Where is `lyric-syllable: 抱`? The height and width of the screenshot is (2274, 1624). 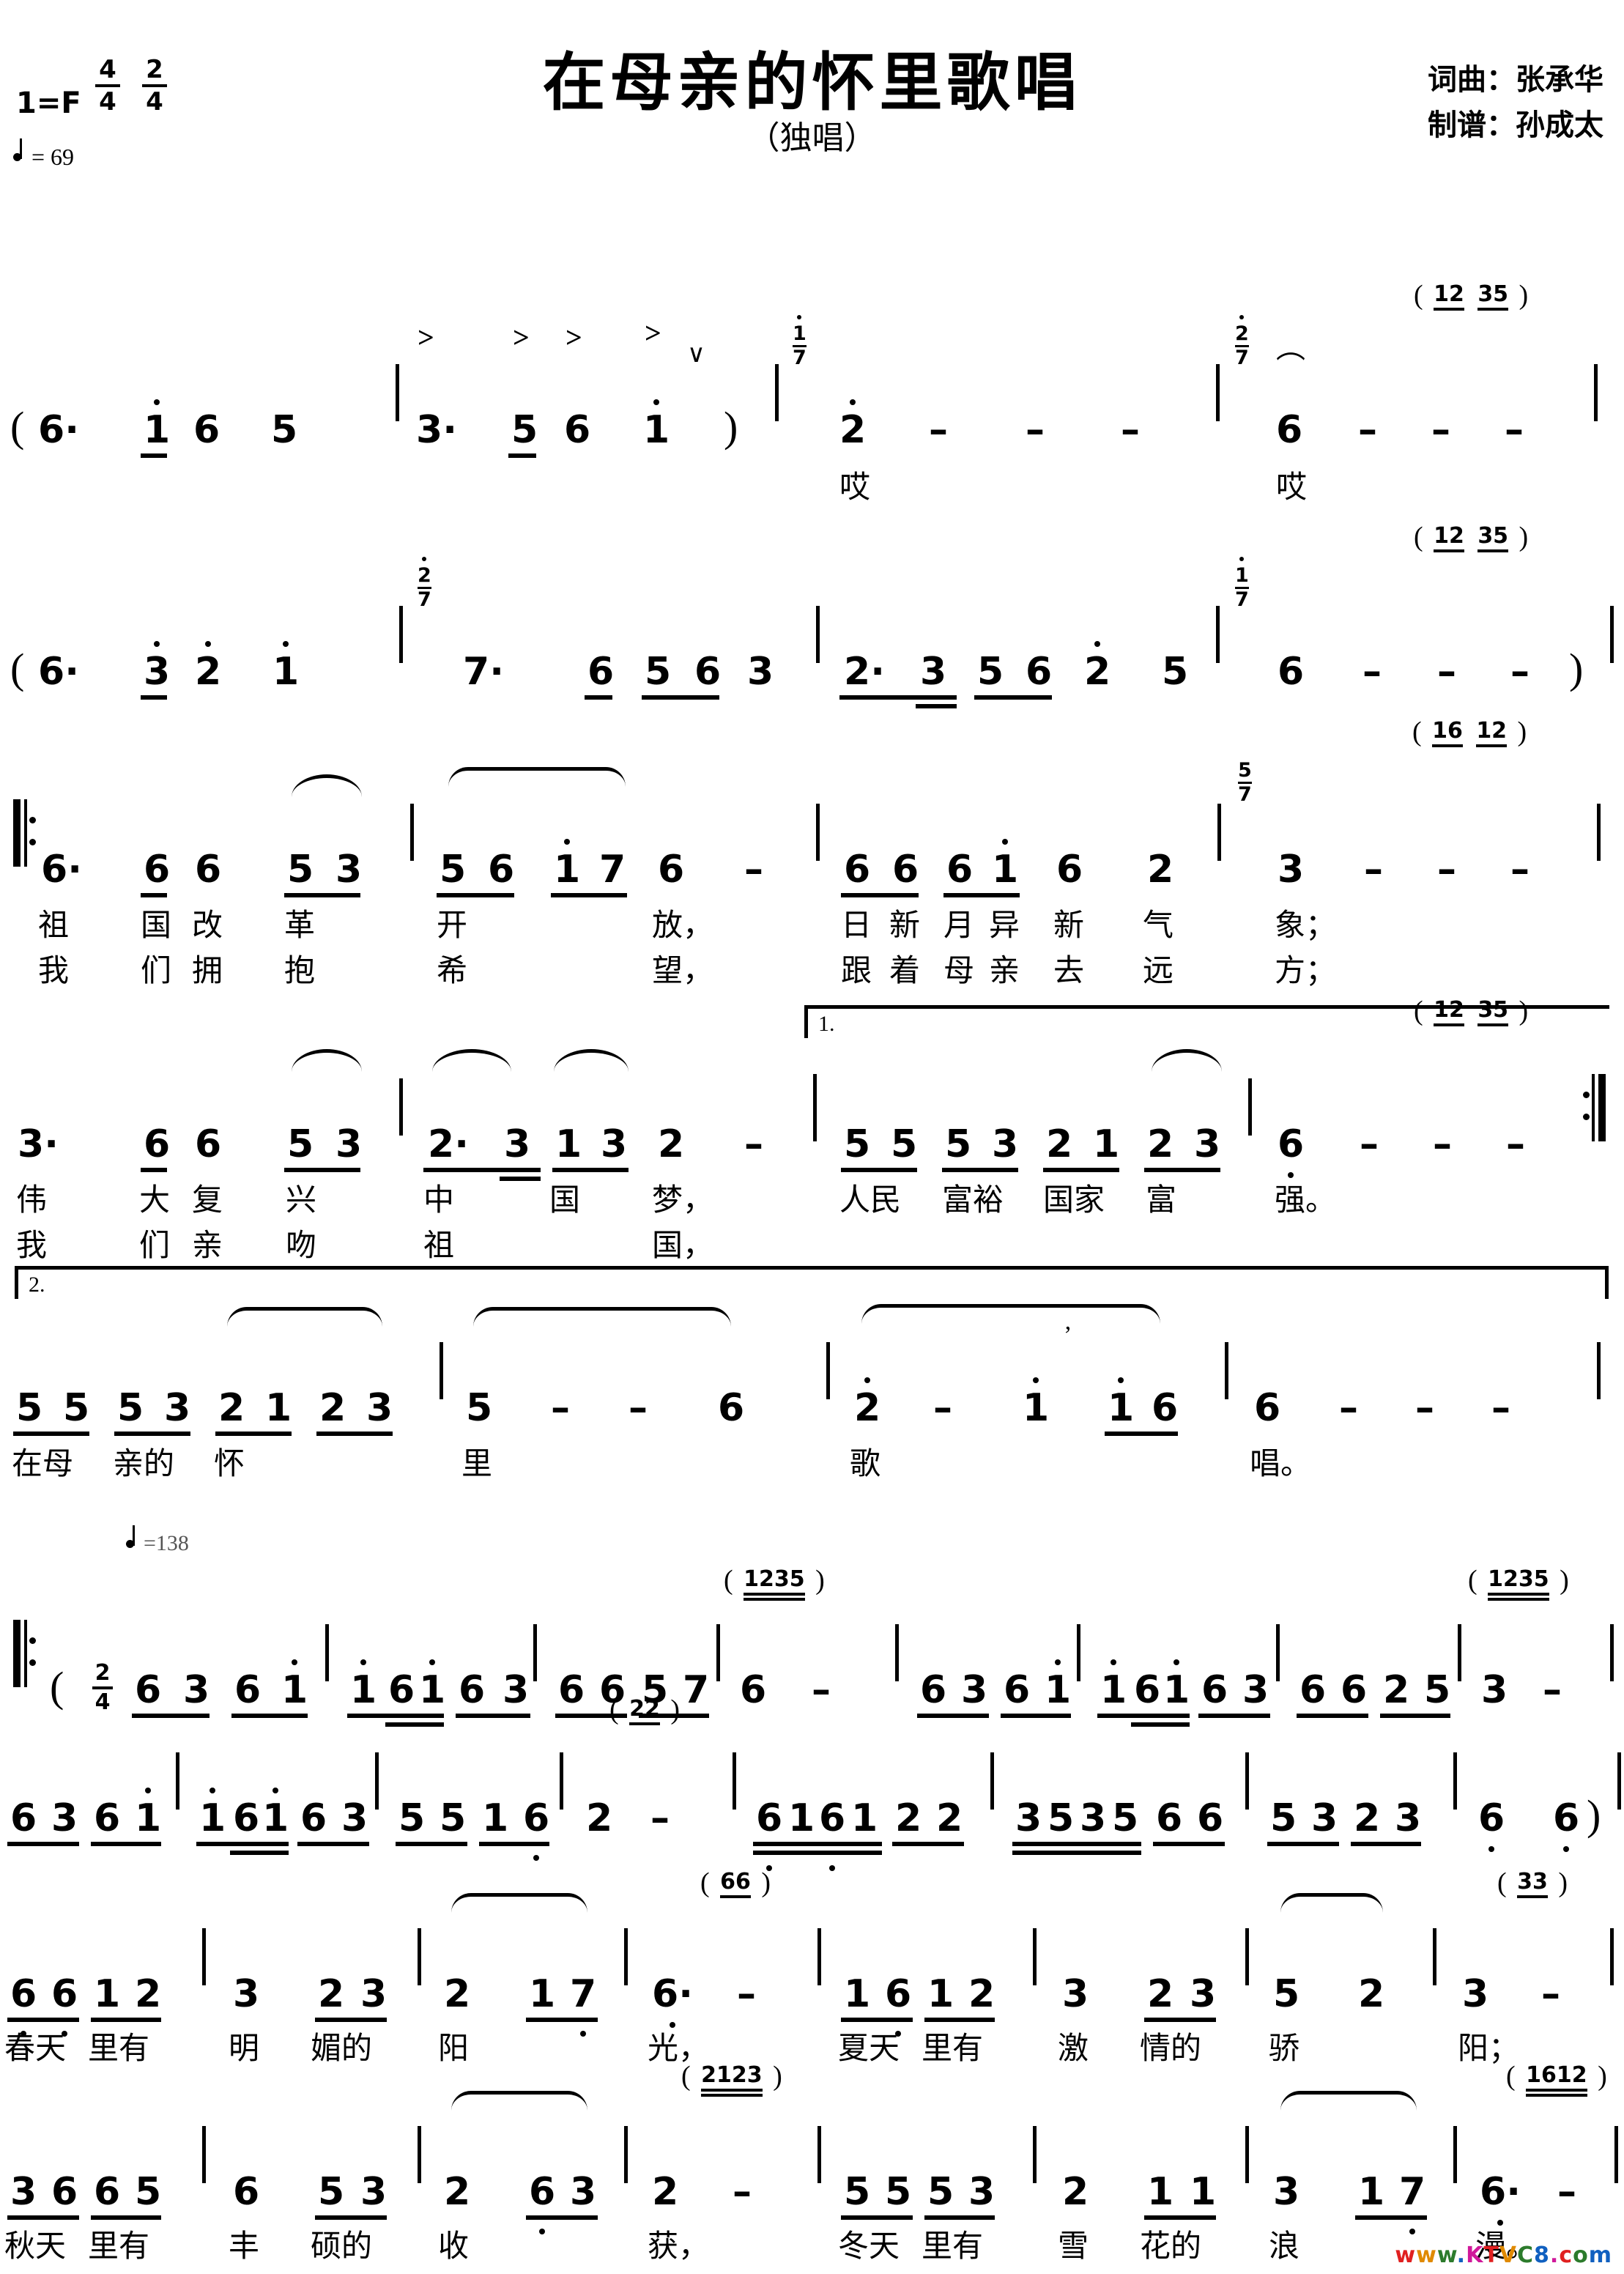 lyric-syllable: 抱 is located at coordinates (300, 971).